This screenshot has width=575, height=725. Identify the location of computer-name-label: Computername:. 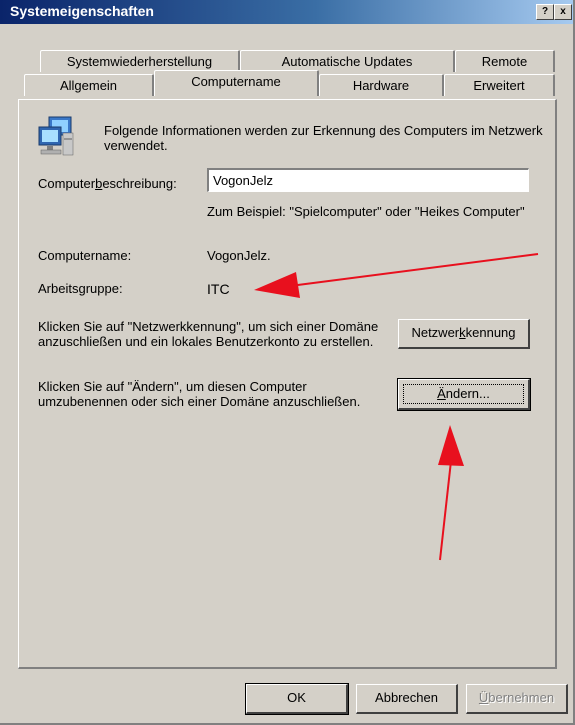
(85, 255).